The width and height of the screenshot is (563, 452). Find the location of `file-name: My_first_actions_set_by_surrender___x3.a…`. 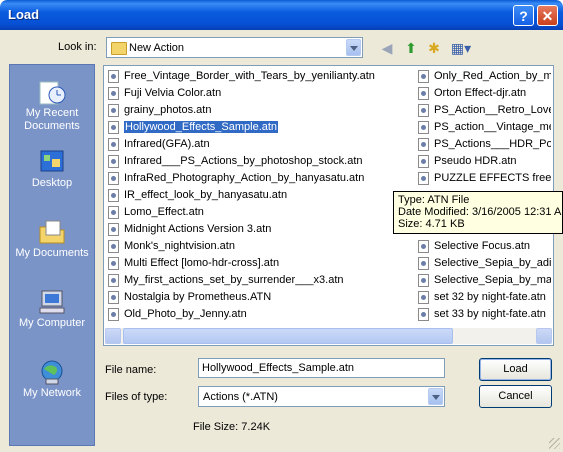

file-name: My_first_actions_set_by_surrender___x3.a… is located at coordinates (234, 280).